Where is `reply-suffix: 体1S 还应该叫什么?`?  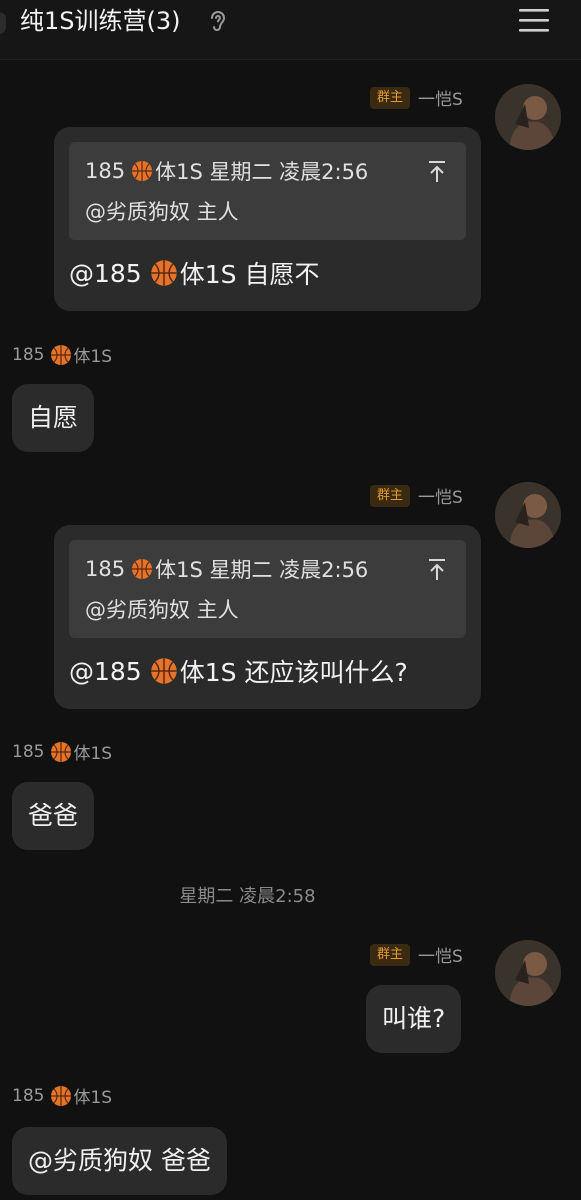
reply-suffix: 体1S 还应该叫什么? is located at coordinates (293, 672).